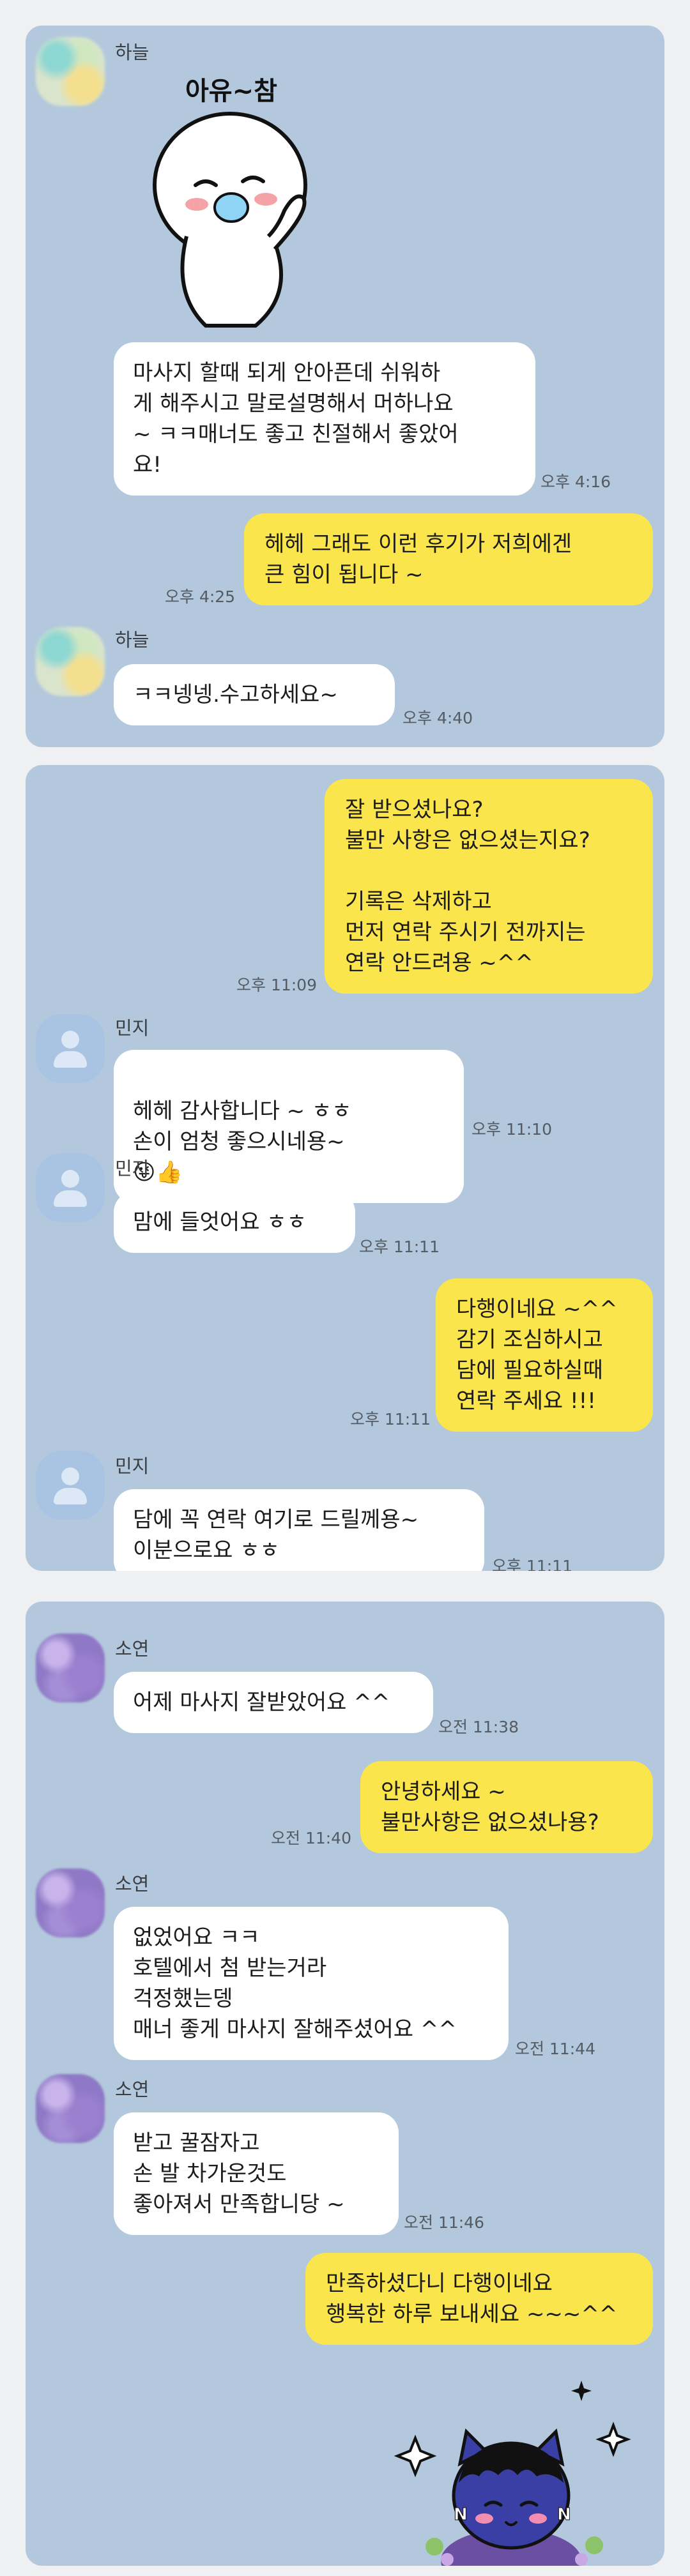 The height and width of the screenshot is (2576, 690). Describe the element at coordinates (555, 2049) in the screenshot. I see `message-time: 오전 11:44` at that location.